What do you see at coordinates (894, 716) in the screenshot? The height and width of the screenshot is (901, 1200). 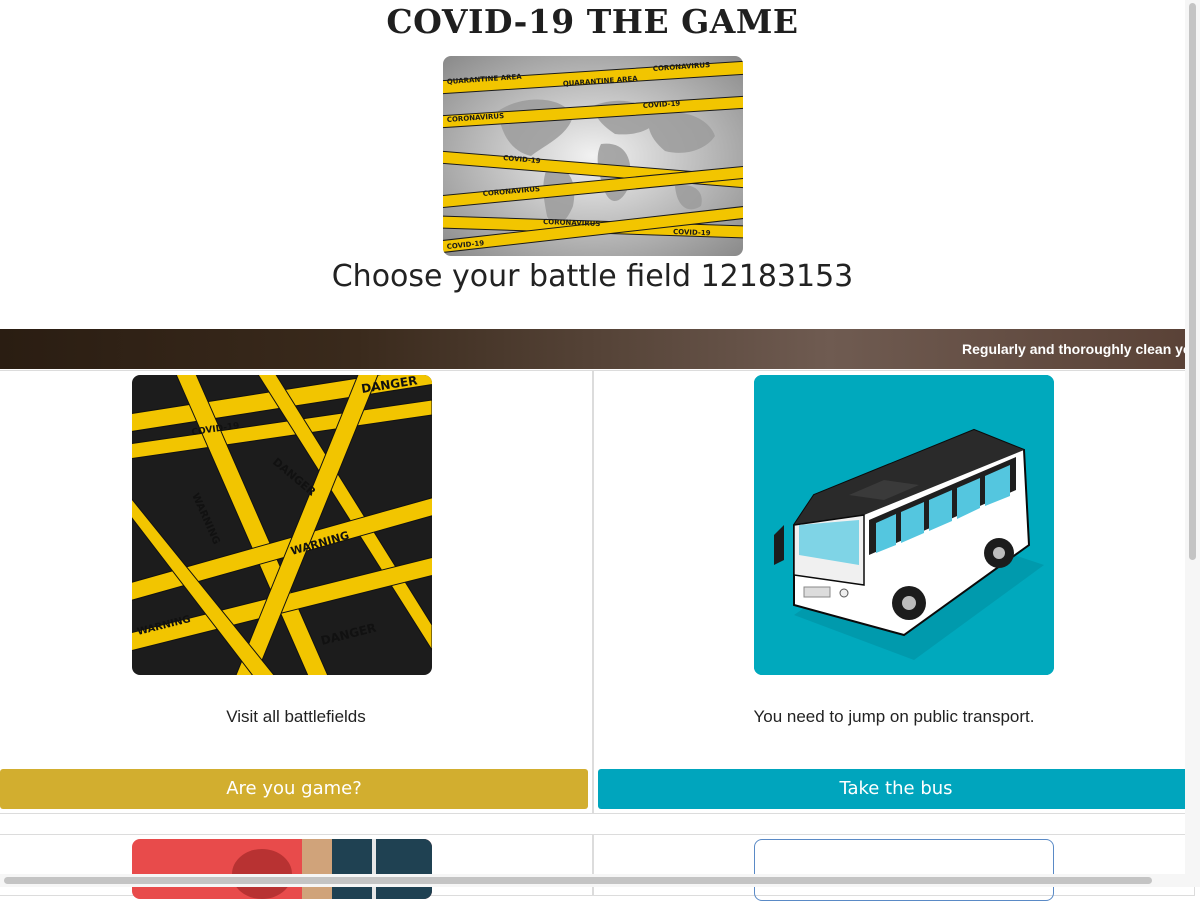 I see `card-description: You need to jump on public transport.` at bounding box center [894, 716].